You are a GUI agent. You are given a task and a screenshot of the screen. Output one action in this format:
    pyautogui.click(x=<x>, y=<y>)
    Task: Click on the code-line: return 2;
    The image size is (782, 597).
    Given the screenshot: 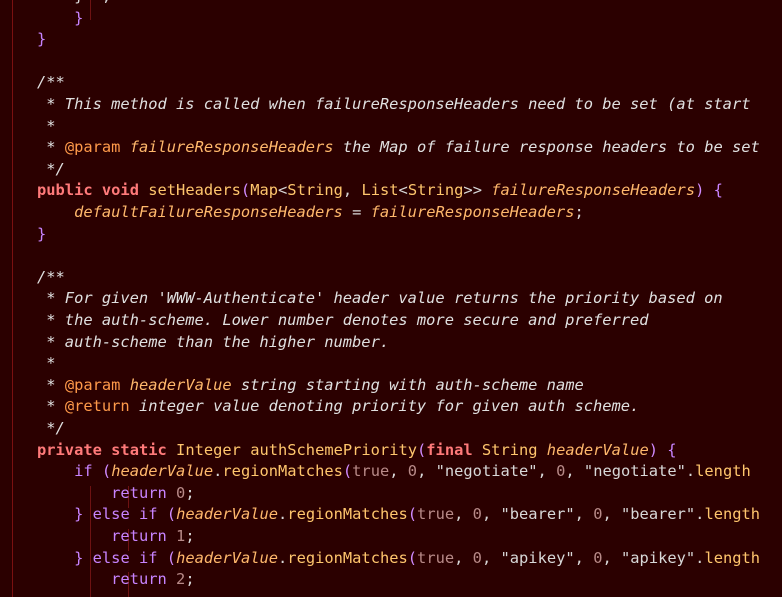 What is the action you would take?
    pyautogui.click(x=115, y=580)
    